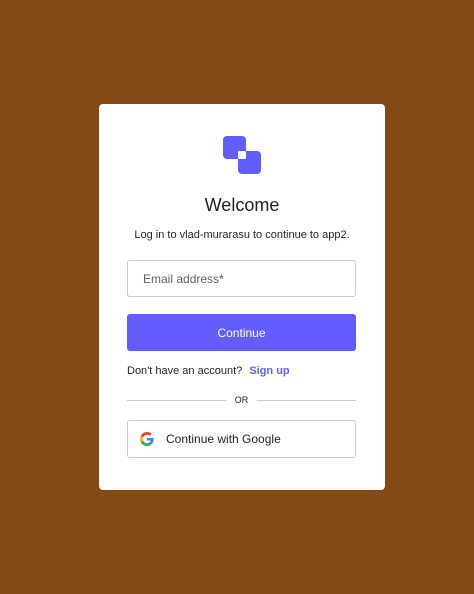 The image size is (474, 594). What do you see at coordinates (306, 400) in the screenshot?
I see `divider-line-right` at bounding box center [306, 400].